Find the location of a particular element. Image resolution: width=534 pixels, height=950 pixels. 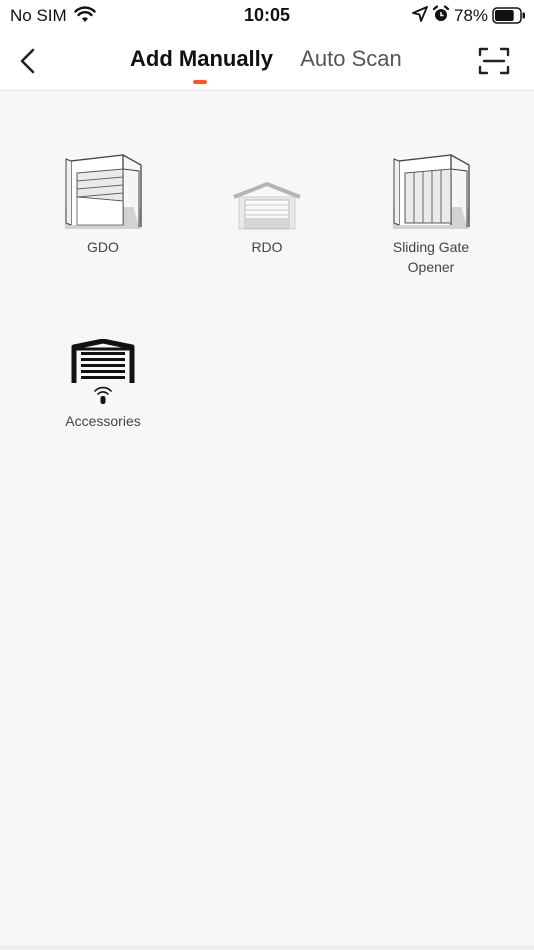

home-indicator is located at coordinates (267, 948).